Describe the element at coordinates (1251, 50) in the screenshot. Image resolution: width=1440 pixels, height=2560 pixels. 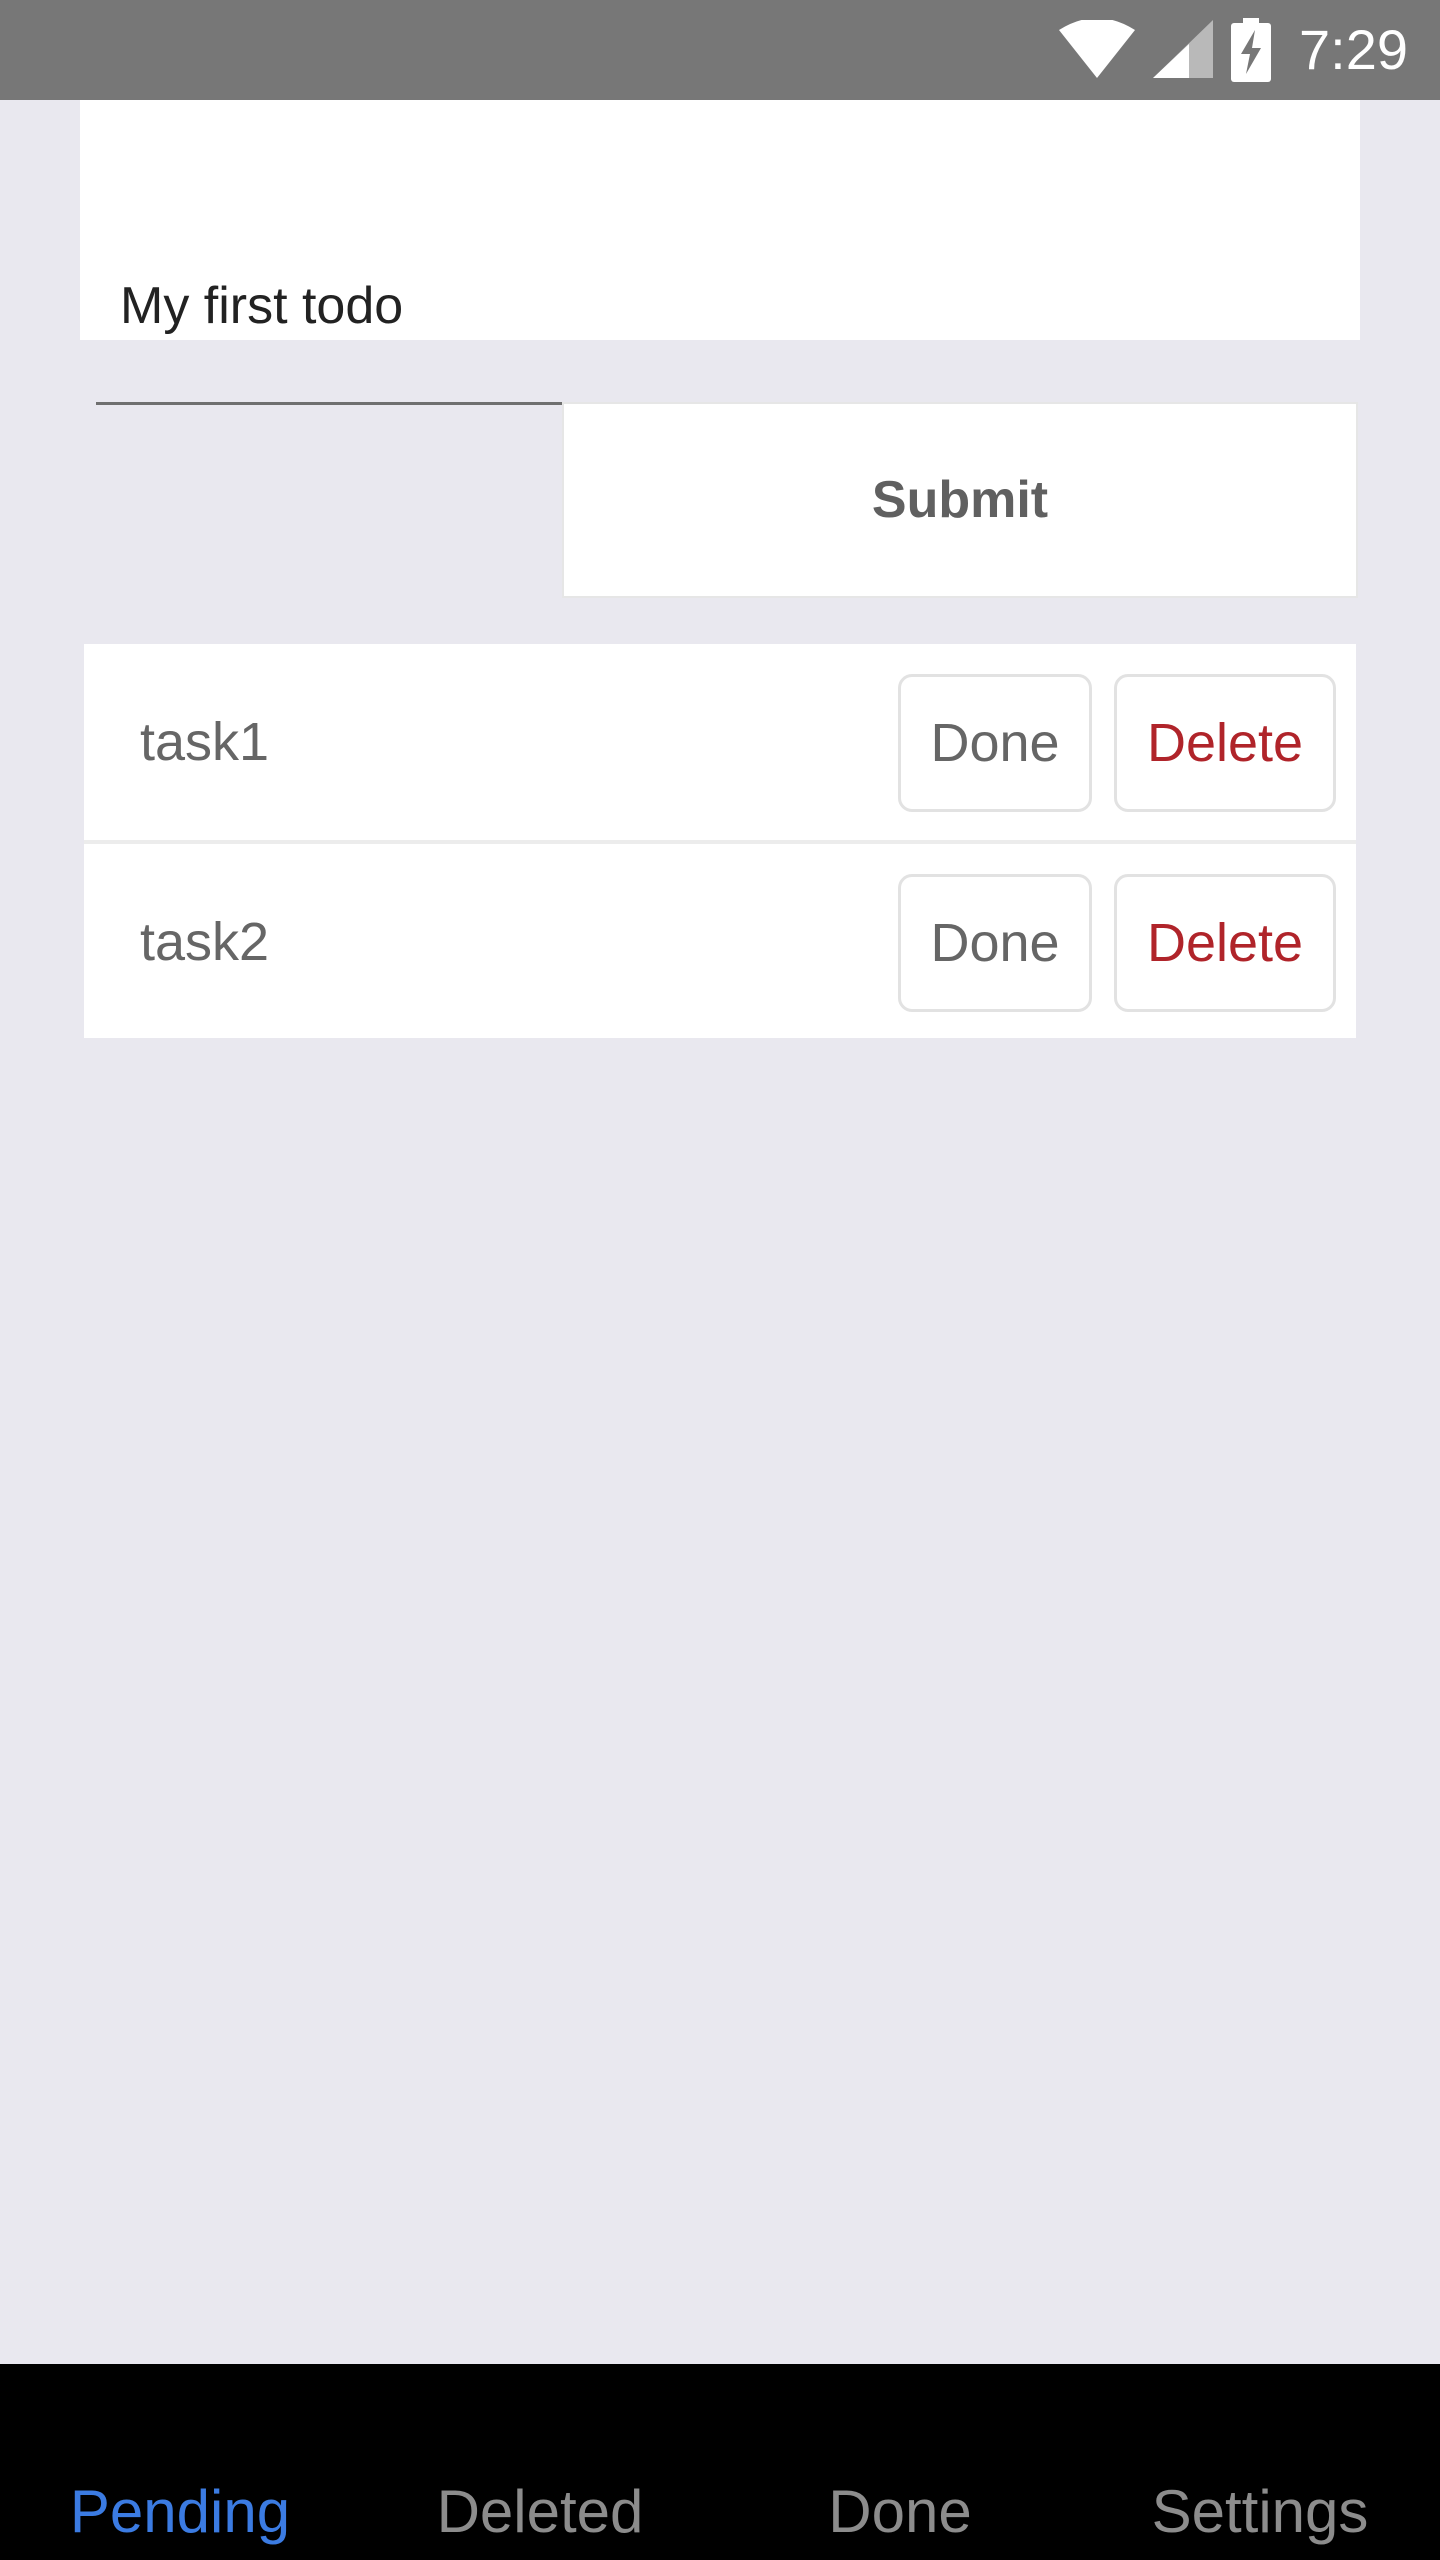
I see `battery-charging-icon` at that location.